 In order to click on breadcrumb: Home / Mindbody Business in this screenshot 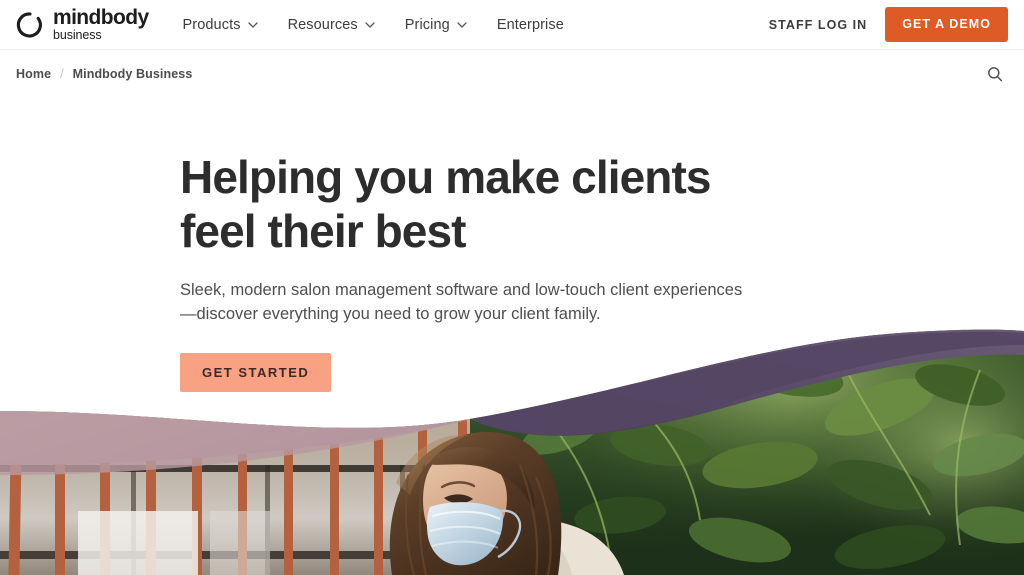, I will do `click(104, 74)`.